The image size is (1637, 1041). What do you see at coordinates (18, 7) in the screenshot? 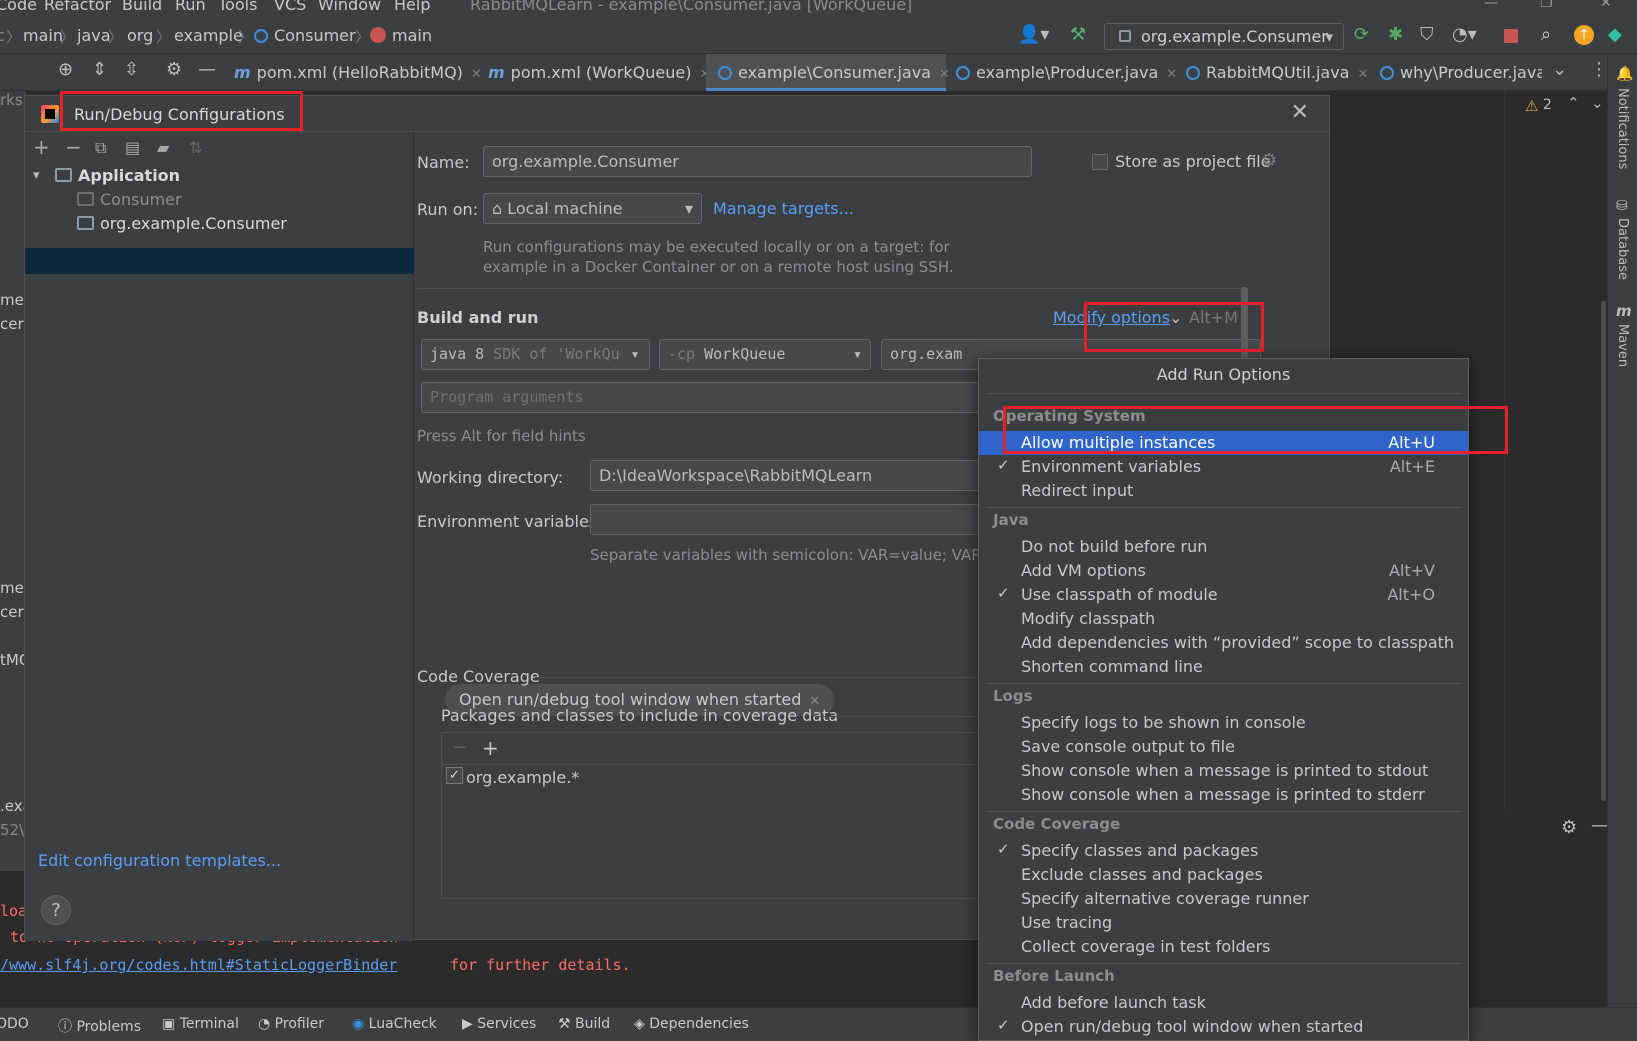
I see `menu-code: Code` at bounding box center [18, 7].